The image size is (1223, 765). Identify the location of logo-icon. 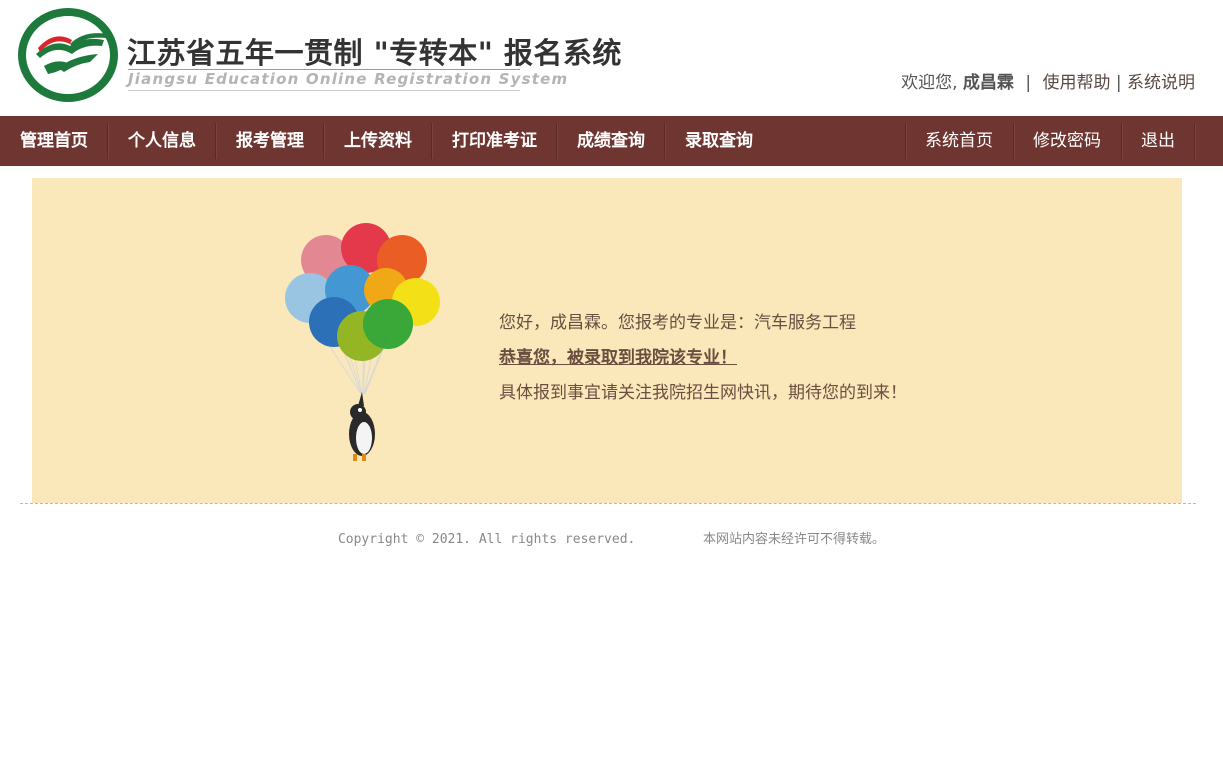
(68, 55).